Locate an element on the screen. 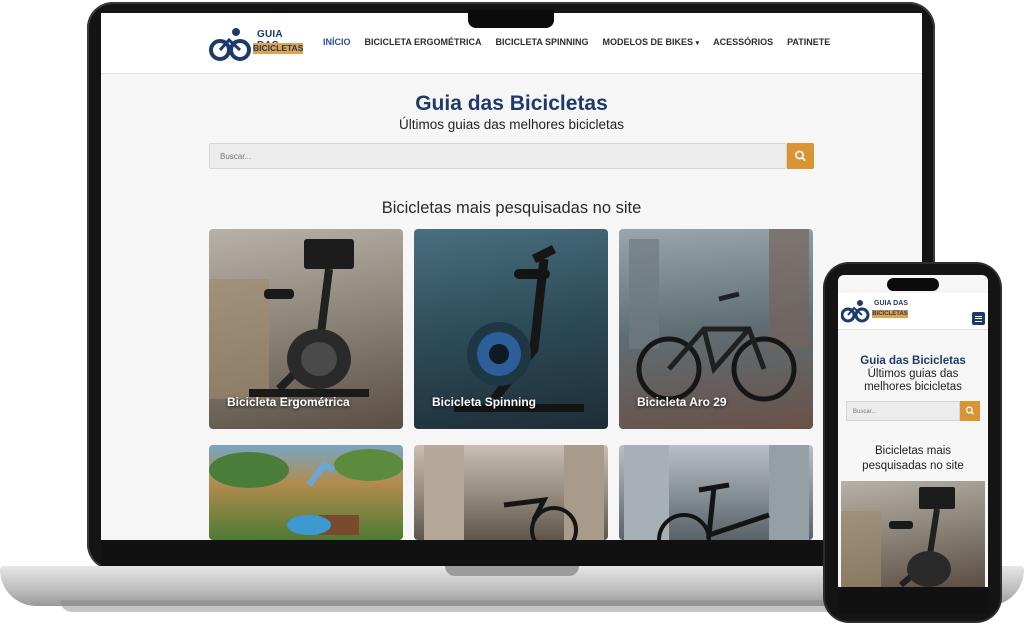 This screenshot has height=625, width=1024. mobile-search-button is located at coordinates (970, 411).